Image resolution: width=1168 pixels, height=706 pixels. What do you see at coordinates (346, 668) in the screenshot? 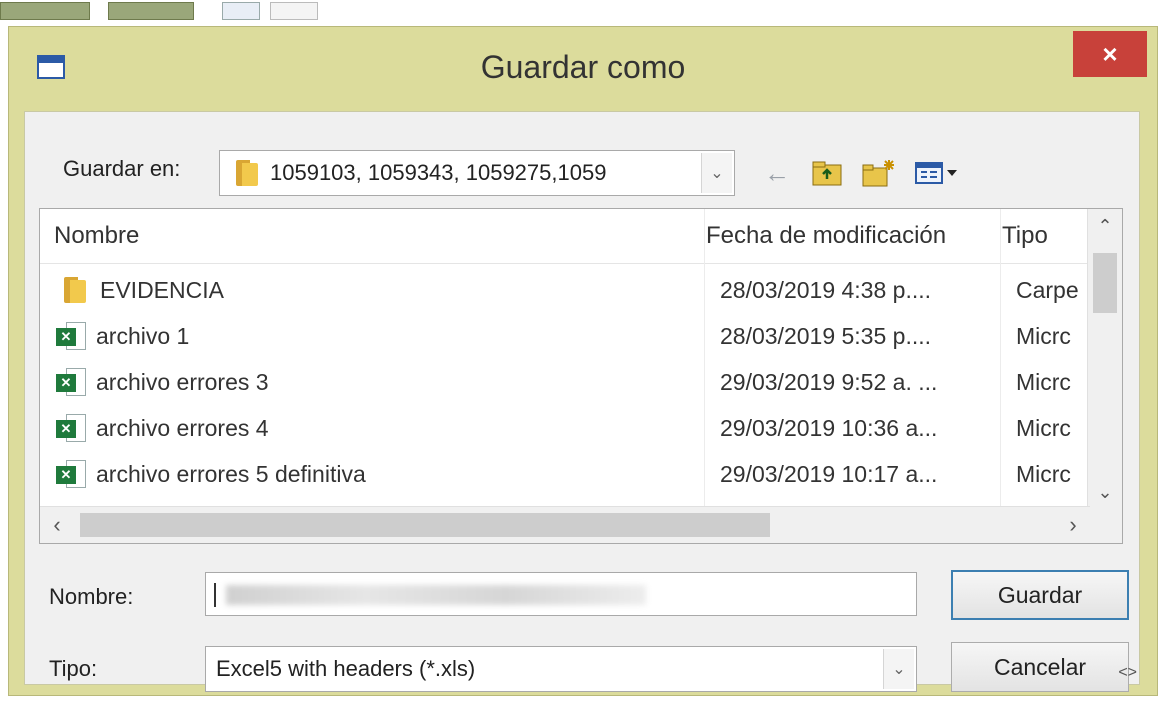
I see `filetype-value: Excel5 with headers (*.xls)` at bounding box center [346, 668].